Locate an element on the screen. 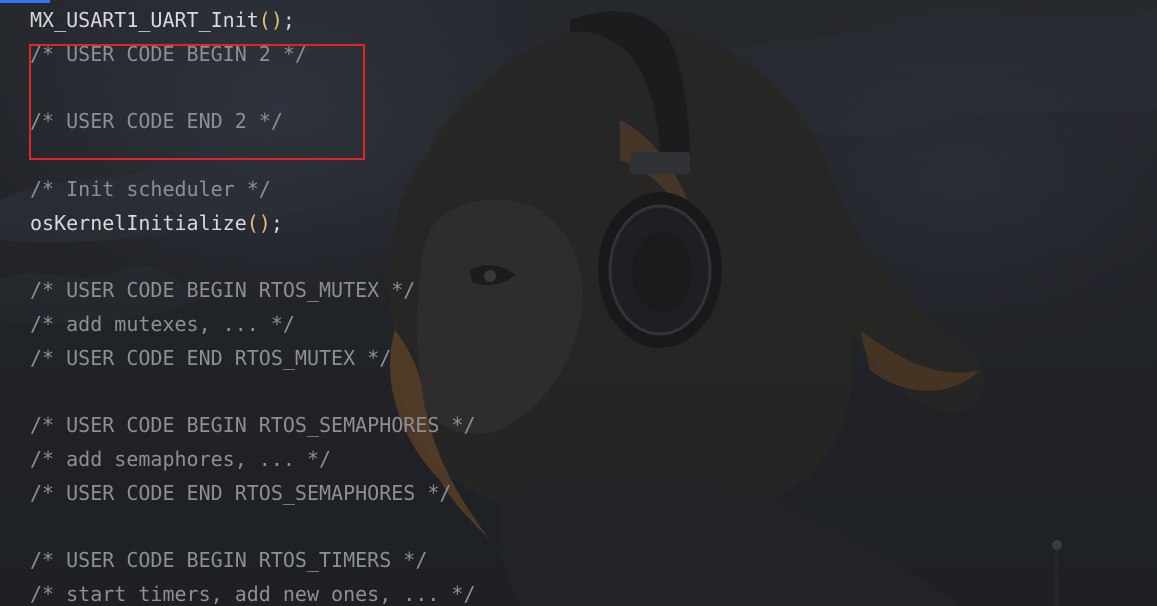 Image resolution: width=1157 pixels, height=606 pixels. function-name: MX_USART1_UART_Init is located at coordinates (144, 20).